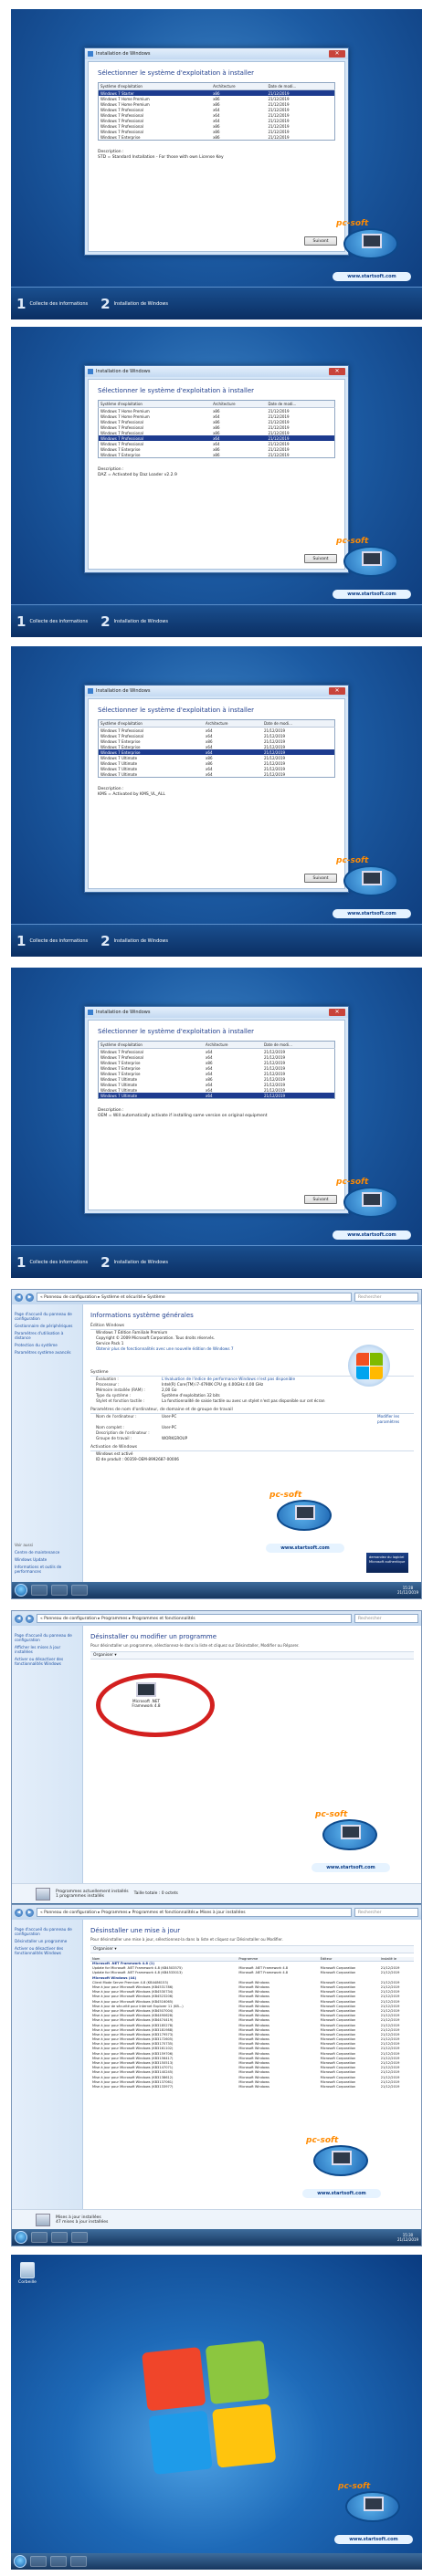 The width and height of the screenshot is (433, 2576). What do you see at coordinates (47, 1352) in the screenshot?
I see `sidebar-link-advanced: Paramètres système avancés` at bounding box center [47, 1352].